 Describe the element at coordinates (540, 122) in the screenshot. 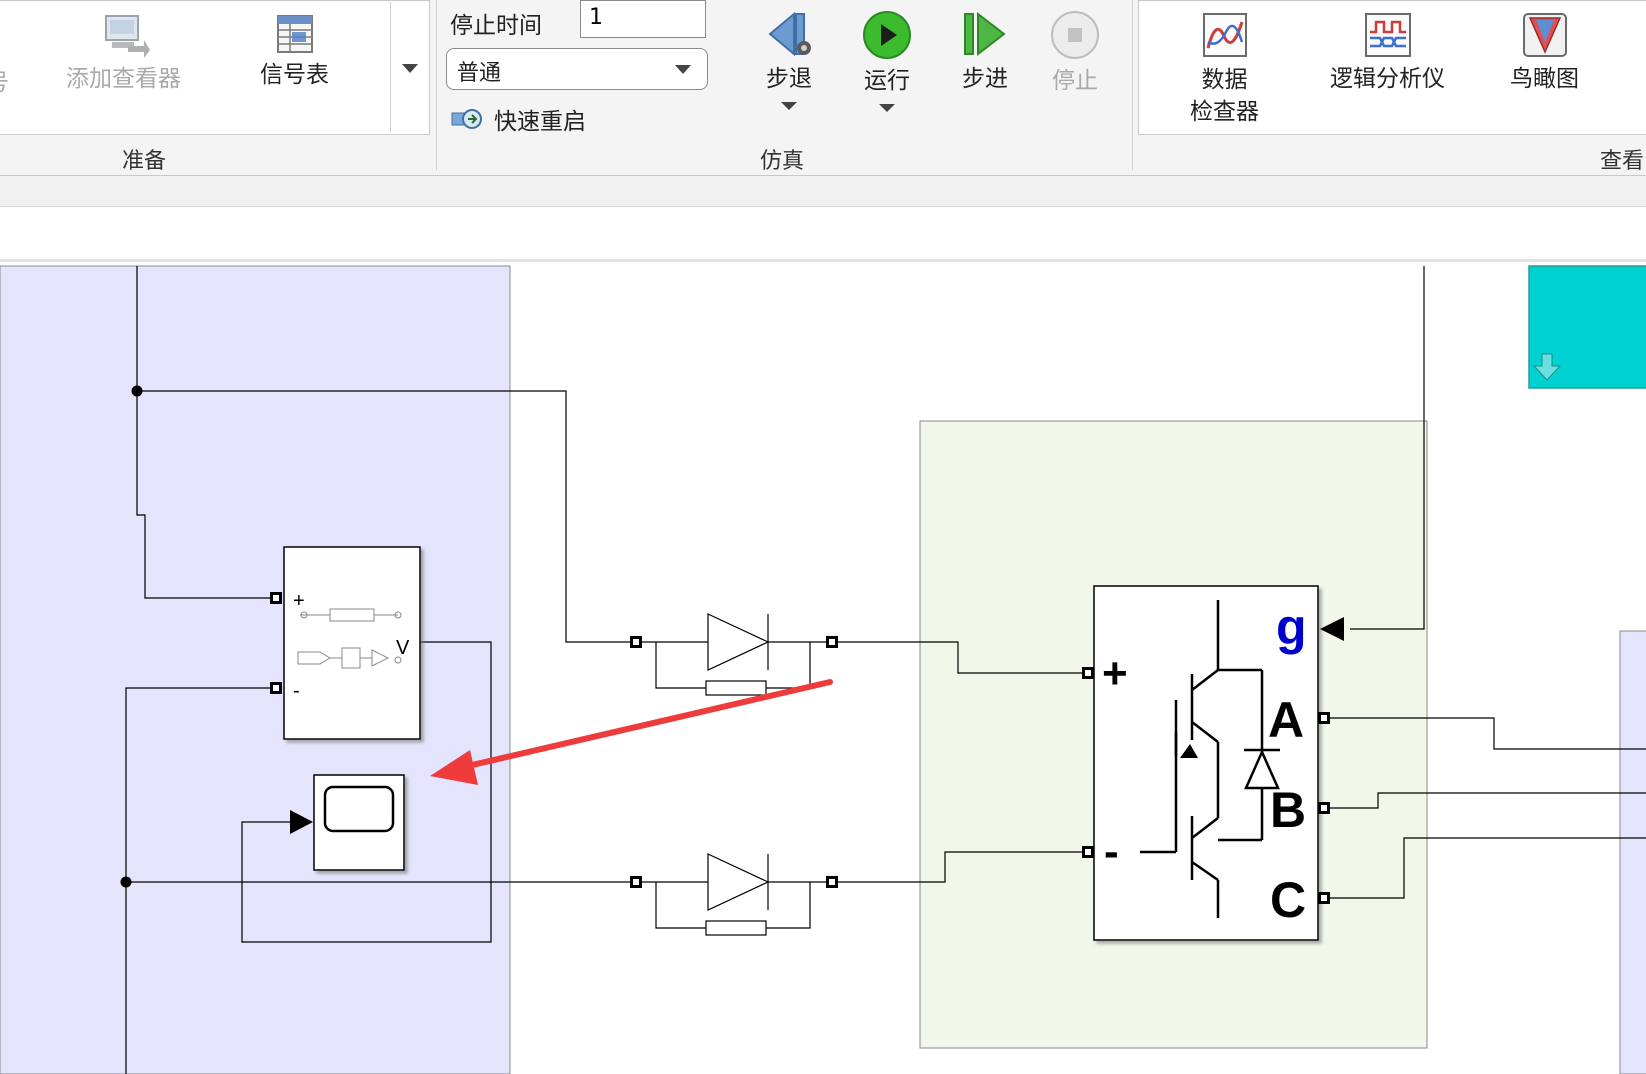

I see `fast-restart-label: 快速重启` at that location.